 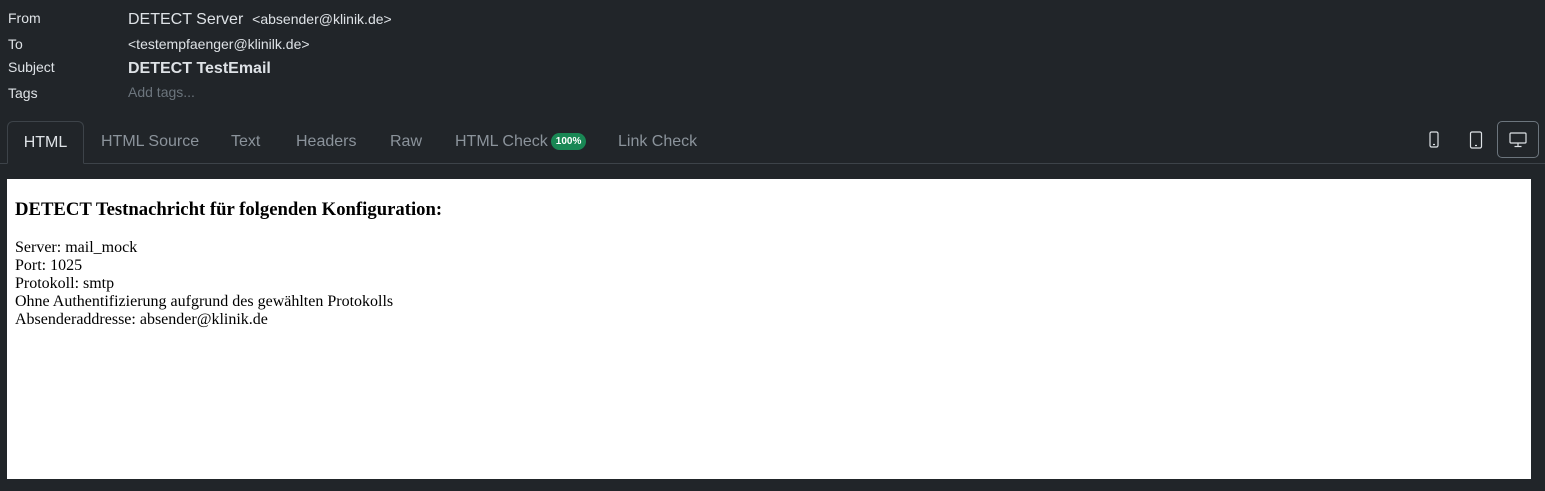 What do you see at coordinates (772, 70) in the screenshot?
I see `subject-row: Subject DETECT TestEmail` at bounding box center [772, 70].